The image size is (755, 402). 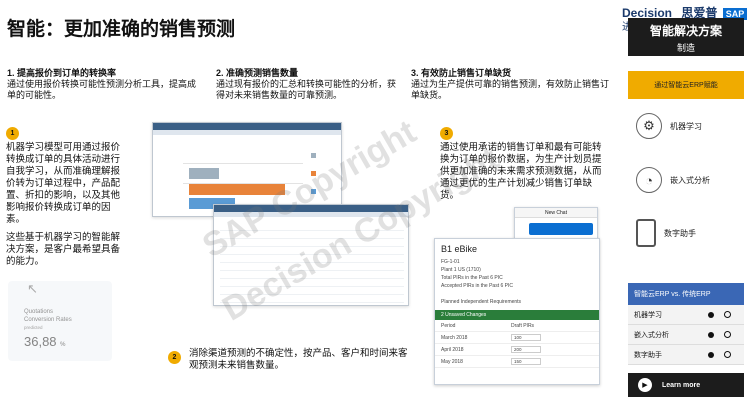 What do you see at coordinates (517, 315) in the screenshot?
I see `unsaved-changes-tab: 2 Unsaved Changes` at bounding box center [517, 315].